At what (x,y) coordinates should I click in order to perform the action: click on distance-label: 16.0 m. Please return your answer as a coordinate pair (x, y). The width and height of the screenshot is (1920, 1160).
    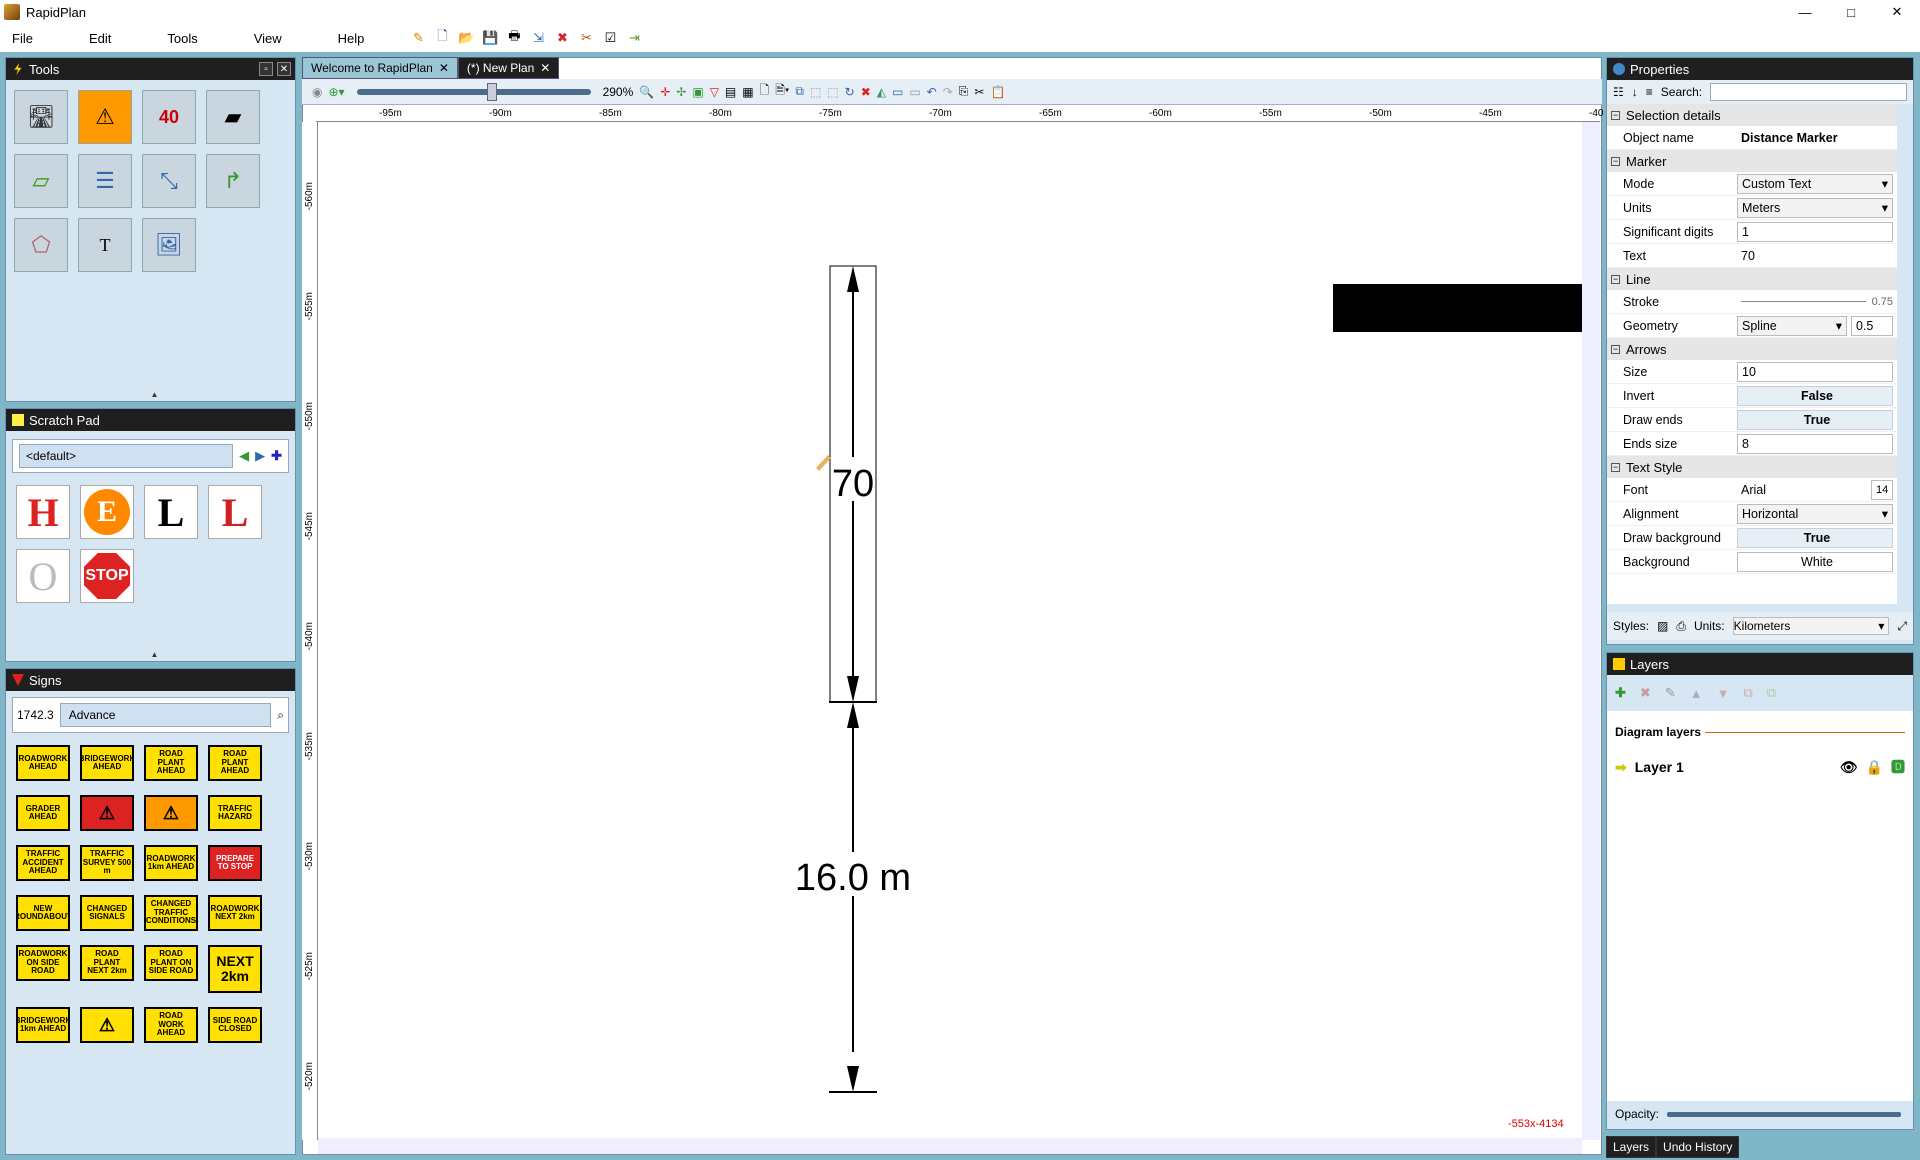
    Looking at the image, I should click on (853, 878).